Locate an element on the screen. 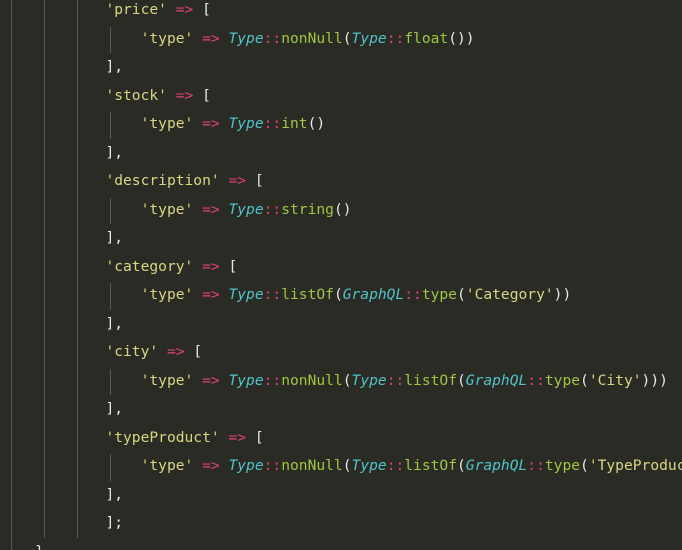 This screenshot has height=550, width=682. code-token: )) is located at coordinates (562, 294).